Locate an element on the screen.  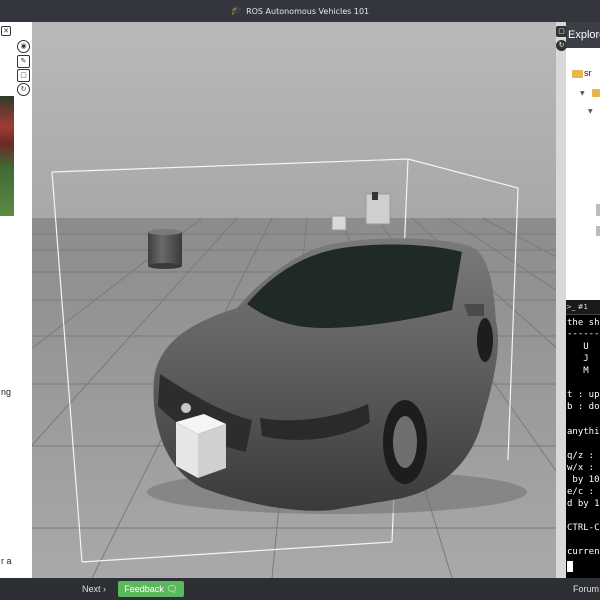
next-button: Next › is located at coordinates (94, 589).